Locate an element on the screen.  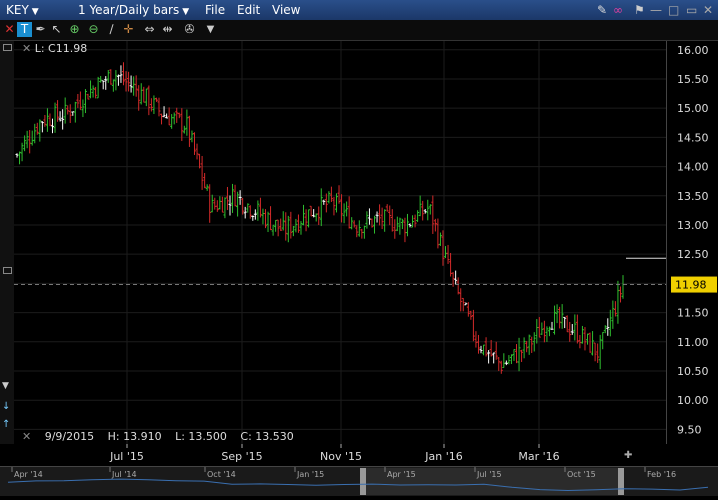
chevron-down-icon: ▼ is located at coordinates (210, 29).